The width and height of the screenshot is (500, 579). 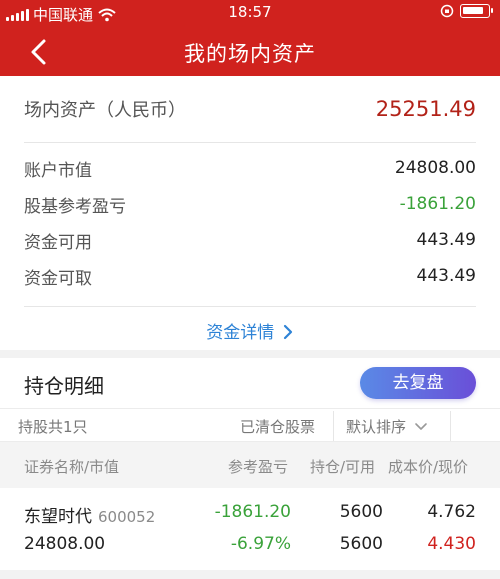 I want to click on sort-label: 默认排序, so click(x=376, y=427).